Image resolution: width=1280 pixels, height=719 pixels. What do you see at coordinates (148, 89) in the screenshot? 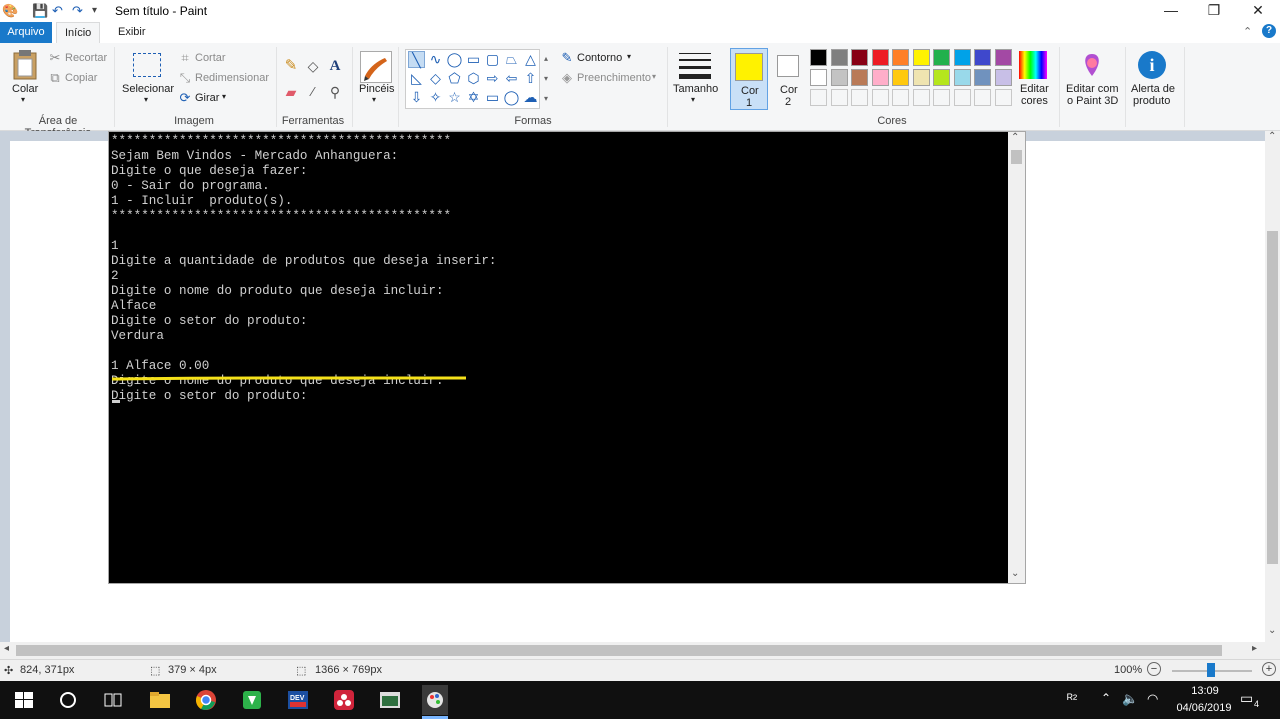
I see `select-button: Selecionar` at bounding box center [148, 89].